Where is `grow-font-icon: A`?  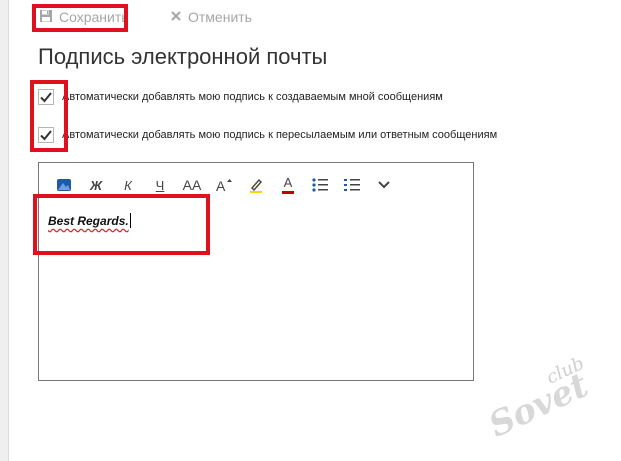 grow-font-icon: A is located at coordinates (224, 185).